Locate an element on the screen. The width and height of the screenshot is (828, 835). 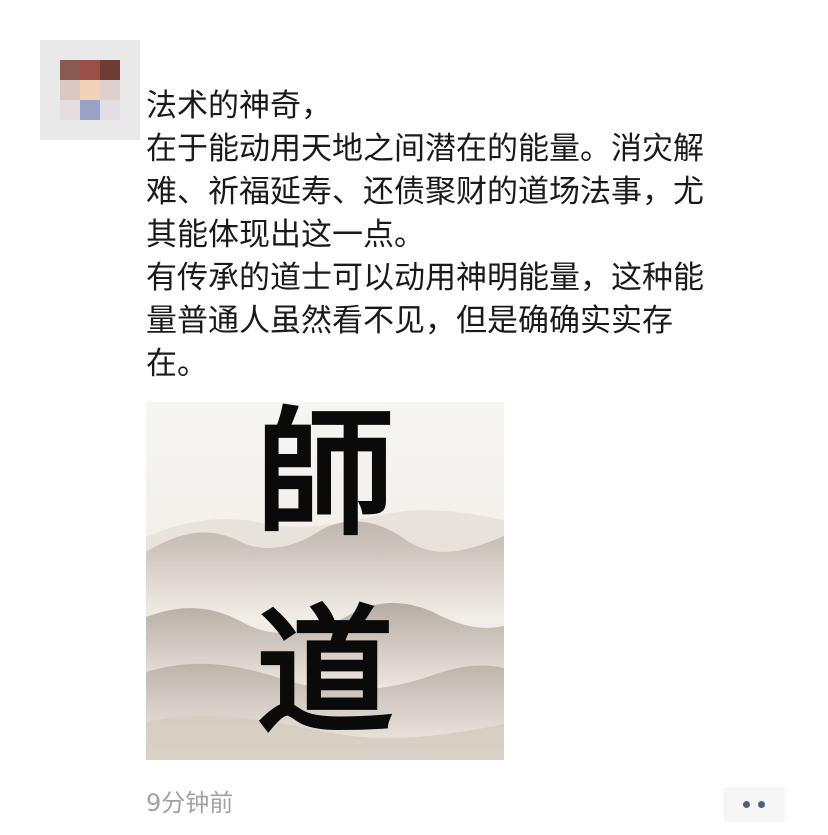
calligraphy-character-2: 道 is located at coordinates (325, 671).